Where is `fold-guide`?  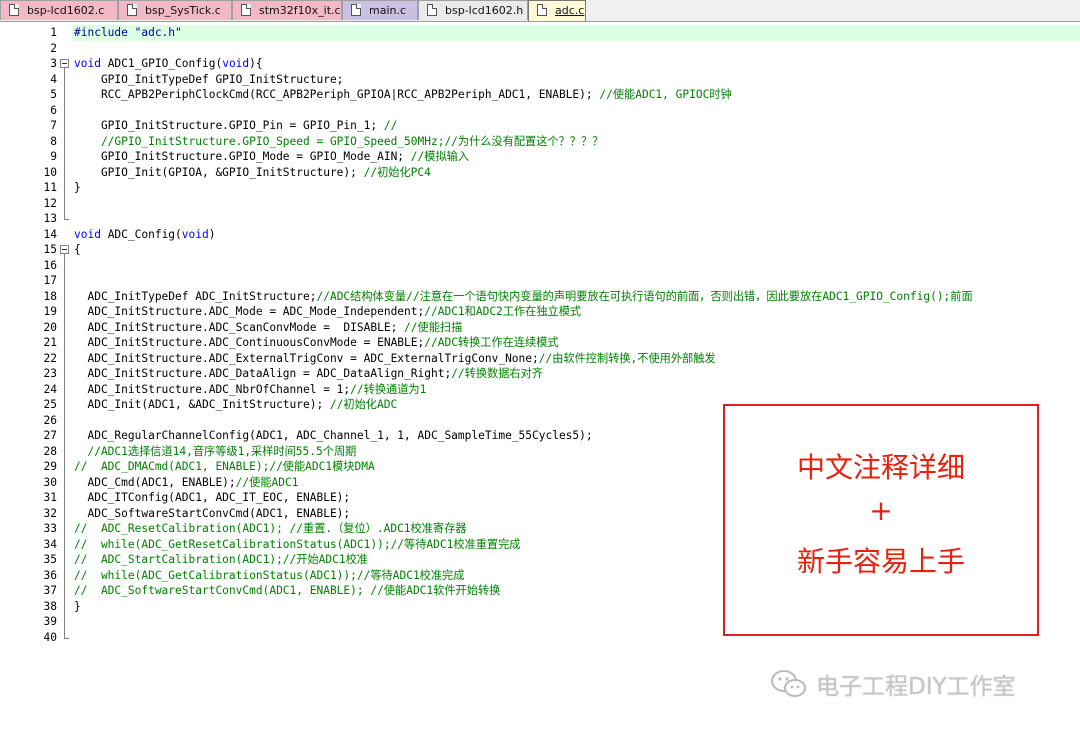 fold-guide is located at coordinates (64, 446).